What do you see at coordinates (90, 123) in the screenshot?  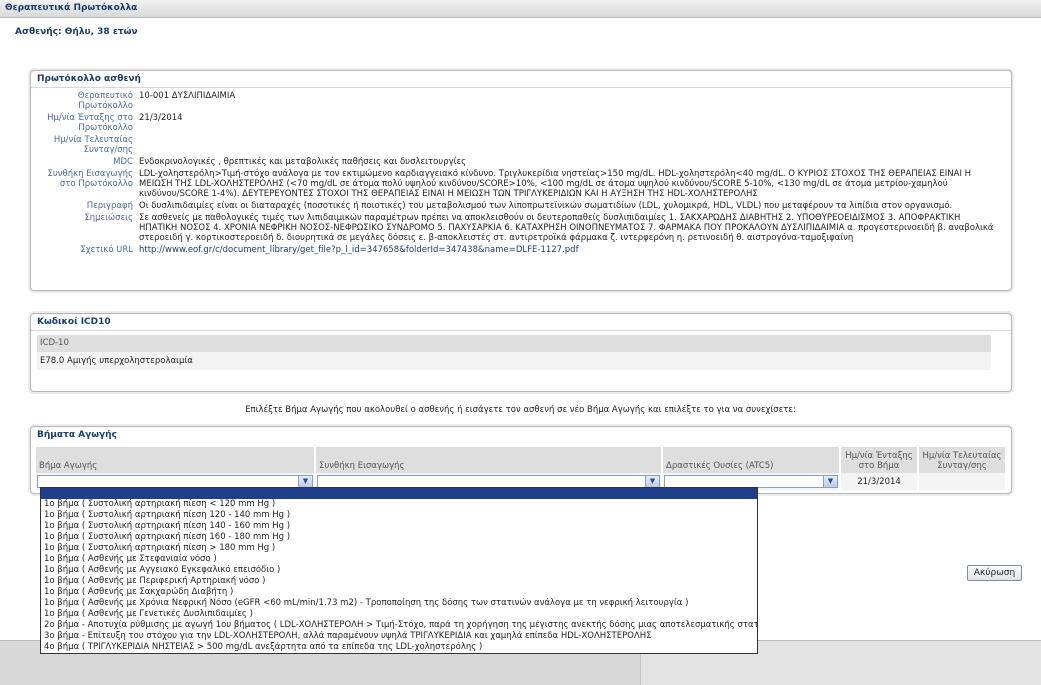 I see `protocol-field-label: Ημ/νία Ένταξης στο Πρωτόκολλο` at bounding box center [90, 123].